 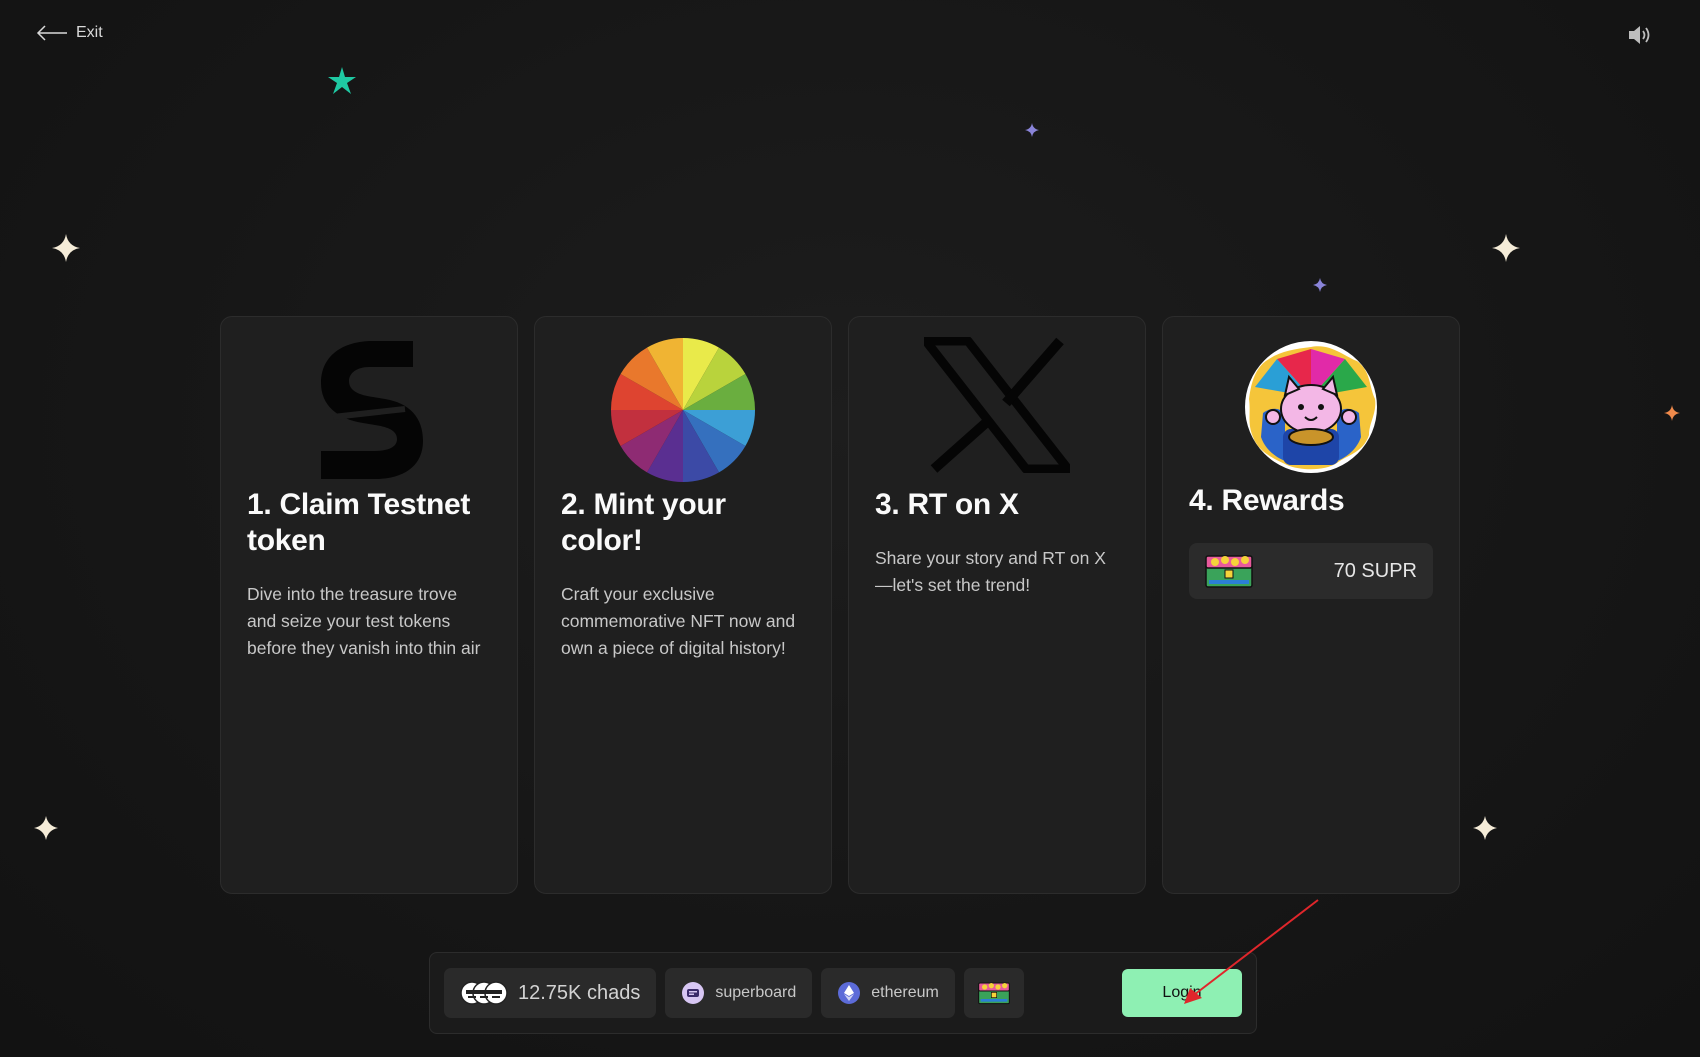 I want to click on chads-count-pill: 12.75K chads, so click(x=550, y=993).